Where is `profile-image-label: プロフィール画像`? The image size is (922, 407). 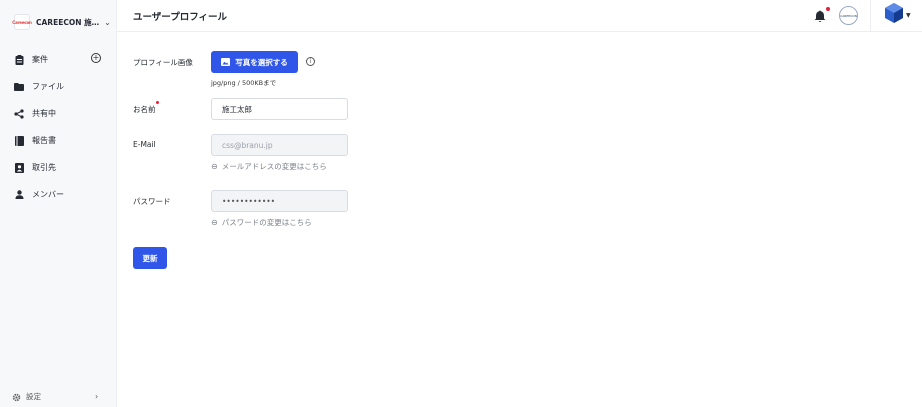 profile-image-label: プロフィール画像 is located at coordinates (163, 62).